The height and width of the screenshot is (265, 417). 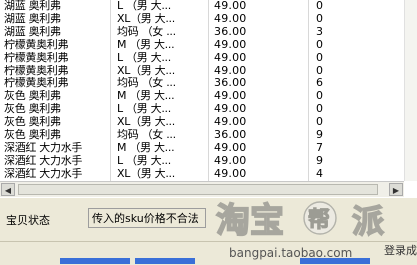 I want to click on table-row: 深酒红 大力水手 M （男 大... 49.00 7, so click(x=202, y=148).